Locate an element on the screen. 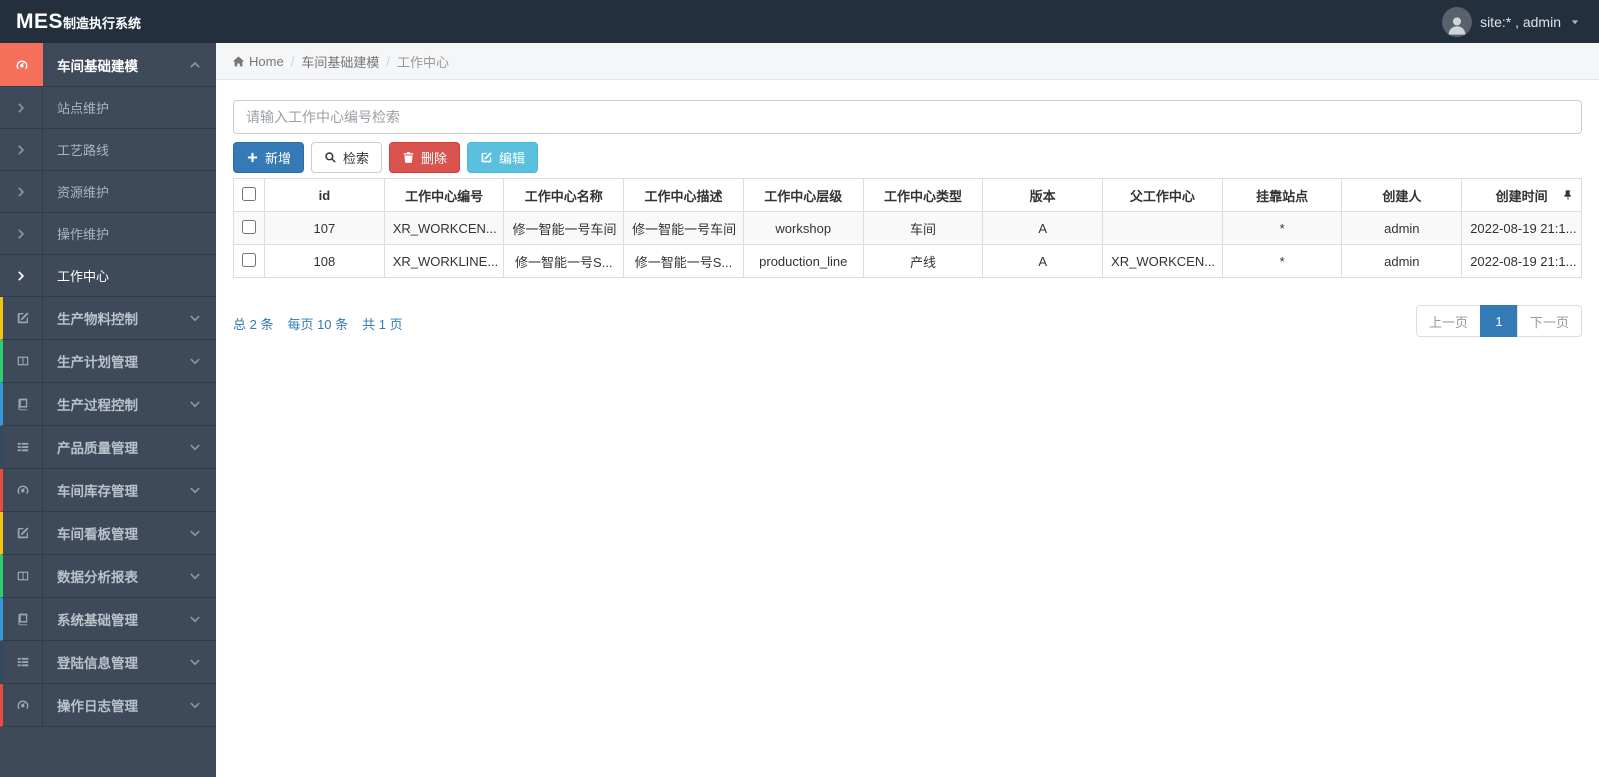 The image size is (1599, 777). search-button: 检索 is located at coordinates (347, 157).